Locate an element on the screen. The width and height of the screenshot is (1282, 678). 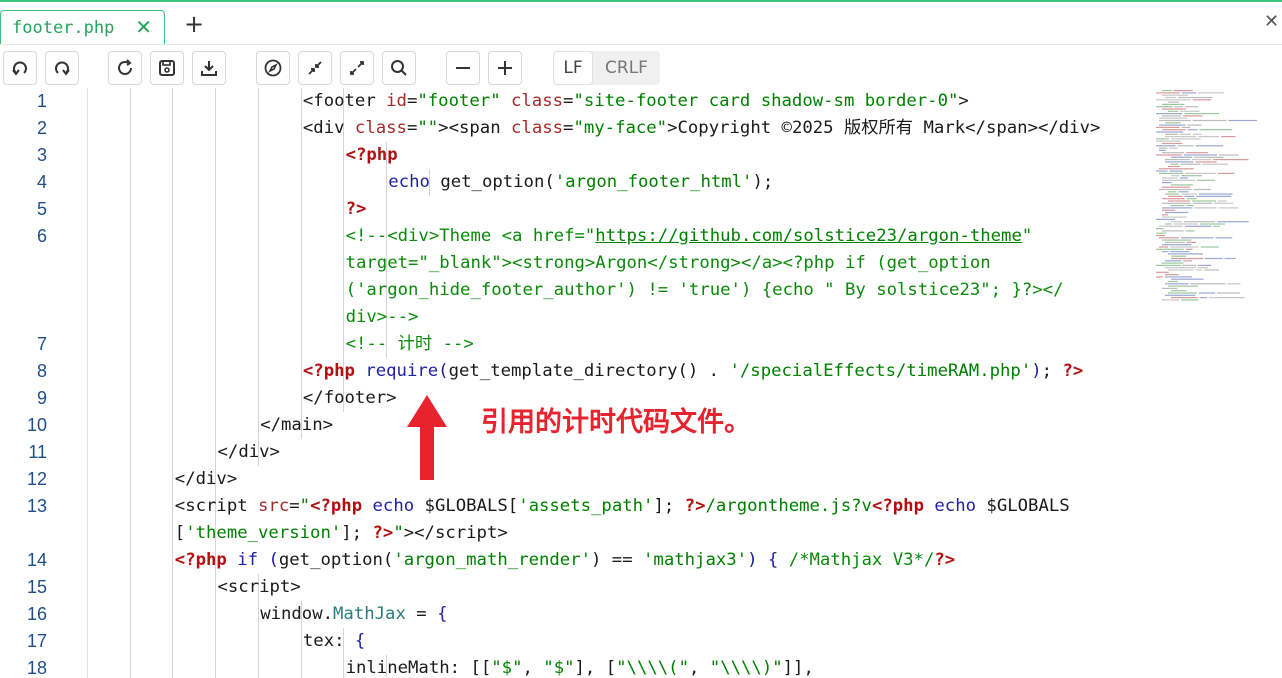
tab-footer-php: footer.php ✕ is located at coordinates (82, 27).